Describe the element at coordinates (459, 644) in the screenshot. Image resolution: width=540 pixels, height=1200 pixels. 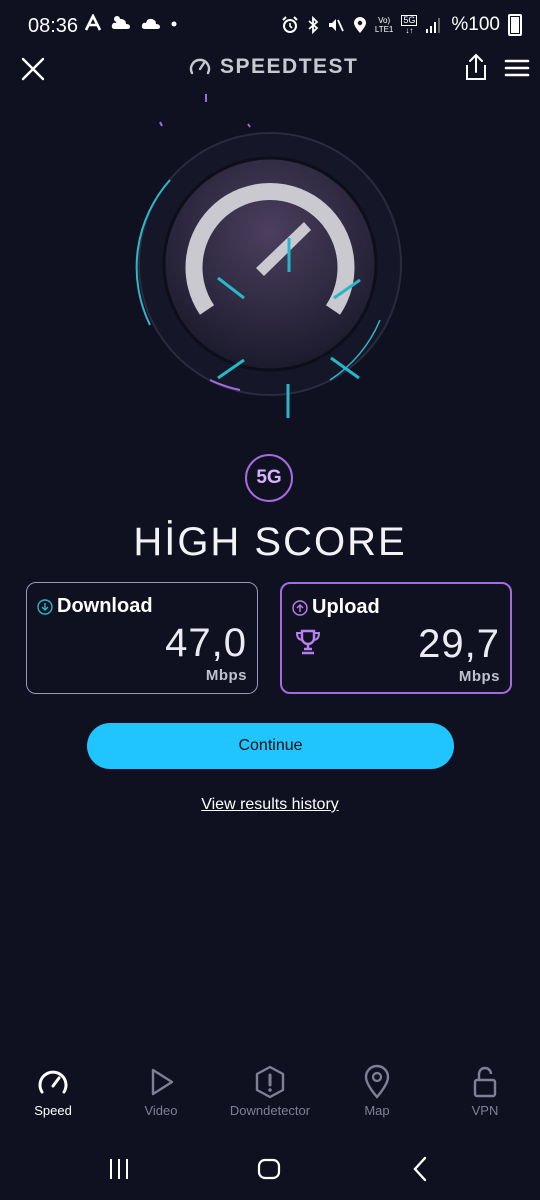
I see `upload-value: 29,7` at that location.